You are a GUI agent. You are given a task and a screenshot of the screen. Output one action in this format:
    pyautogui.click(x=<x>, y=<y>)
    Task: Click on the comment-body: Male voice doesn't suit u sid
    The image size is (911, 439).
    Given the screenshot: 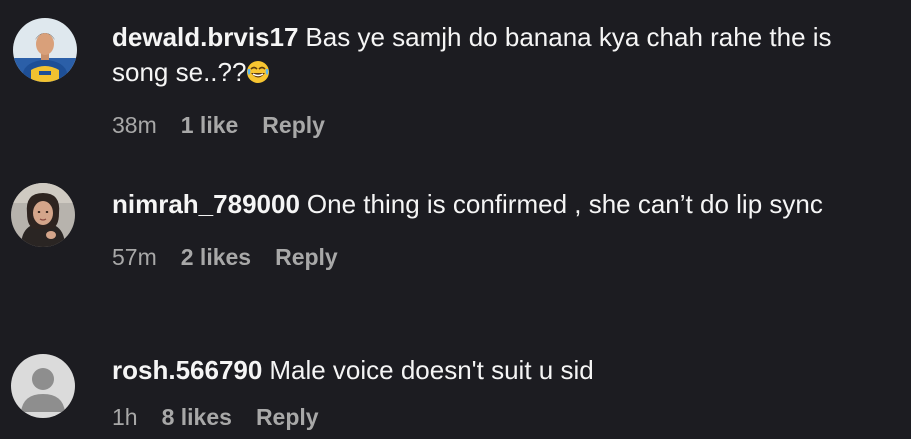 What is the action you would take?
    pyautogui.click(x=431, y=370)
    